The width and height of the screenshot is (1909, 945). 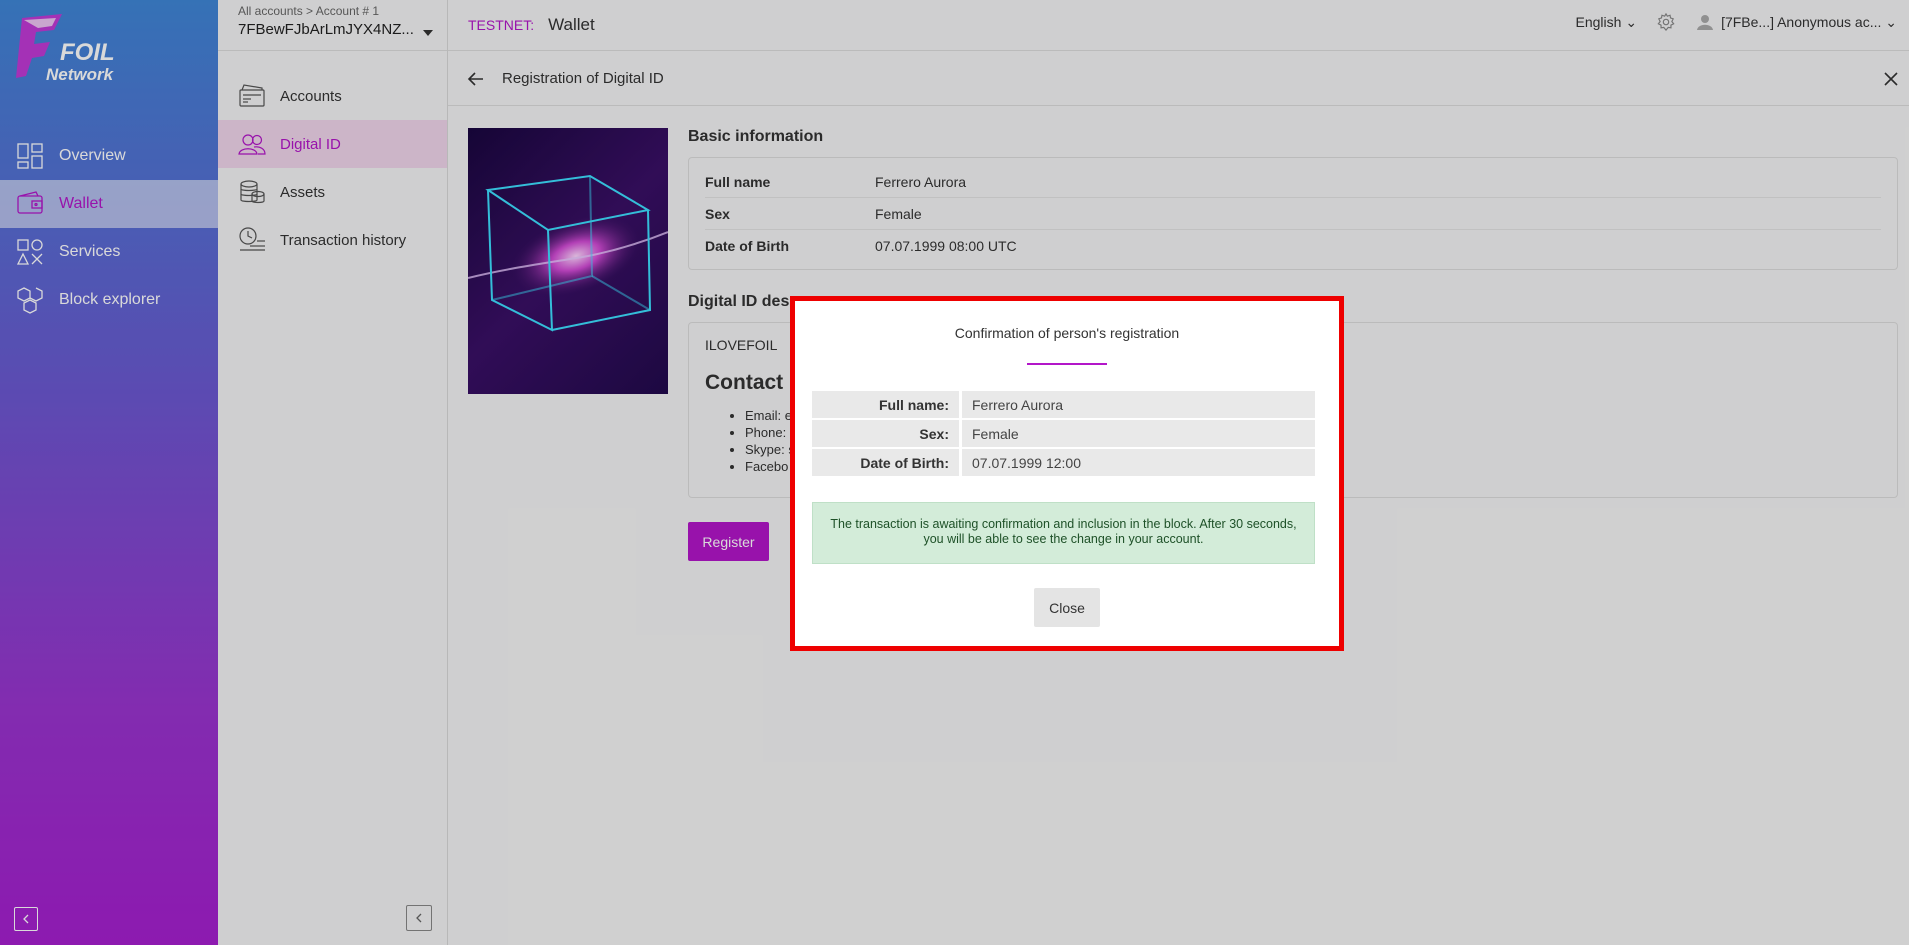 I want to click on confirmation-key: Date of Birth:, so click(x=887, y=462).